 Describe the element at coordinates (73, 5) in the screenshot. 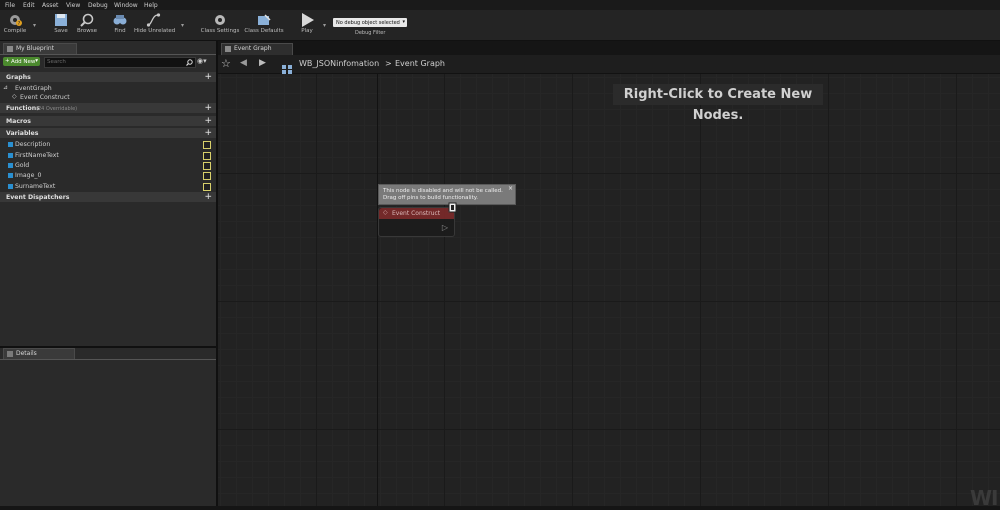

I see `menu-view: View` at that location.